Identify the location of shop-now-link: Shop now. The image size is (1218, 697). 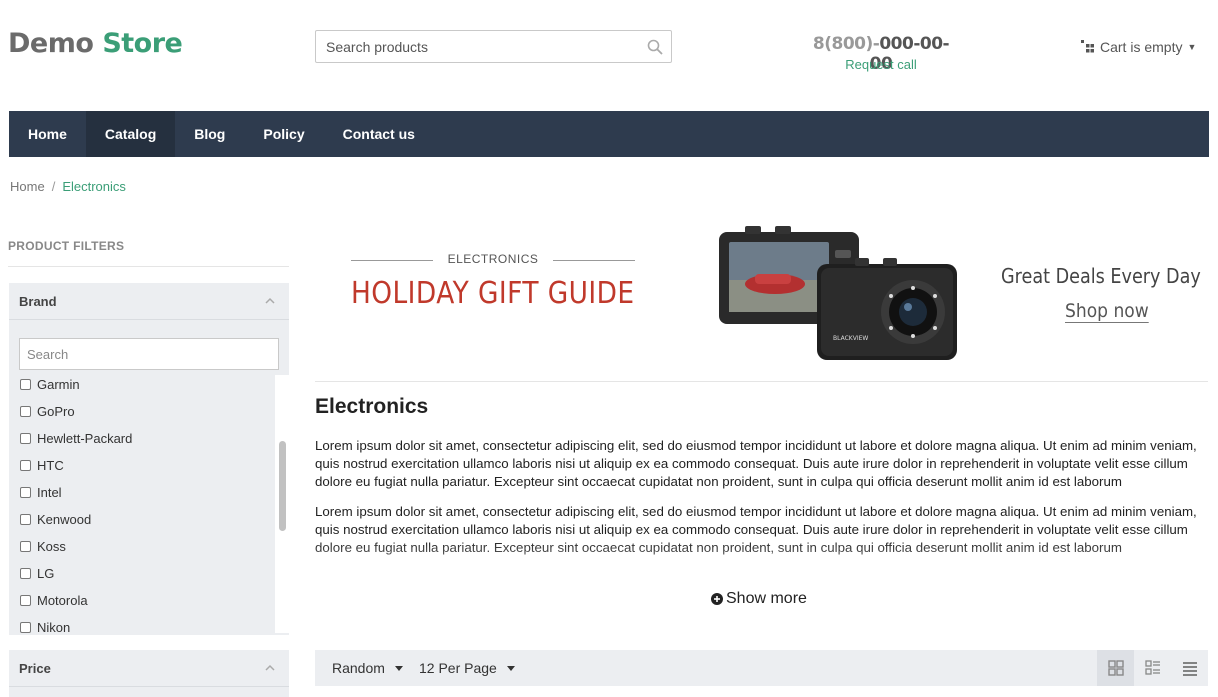
(1107, 311).